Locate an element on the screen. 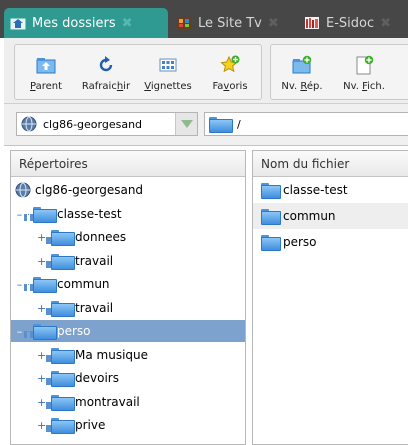 Image resolution: width=408 pixels, height=445 pixels. tab-le-site-tv: Le Site Tv ✖ is located at coordinates (232, 23).